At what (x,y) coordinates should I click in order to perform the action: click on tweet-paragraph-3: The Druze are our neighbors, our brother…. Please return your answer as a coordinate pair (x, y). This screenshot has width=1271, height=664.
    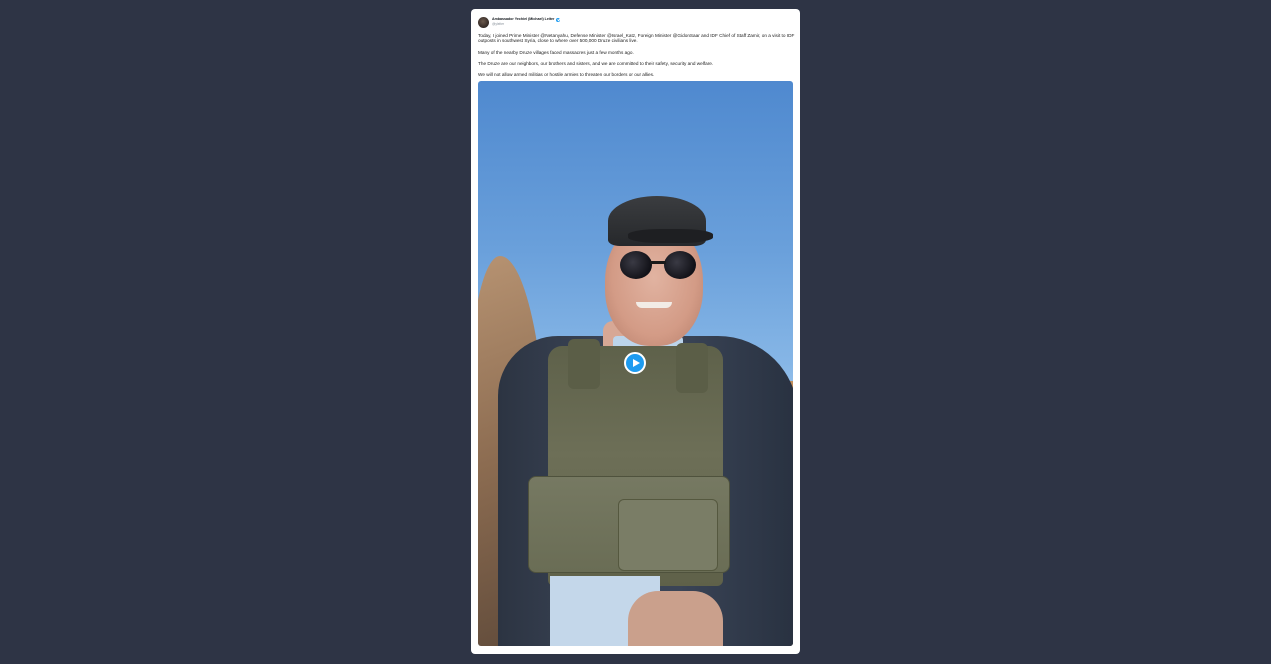
    Looking at the image, I should click on (596, 63).